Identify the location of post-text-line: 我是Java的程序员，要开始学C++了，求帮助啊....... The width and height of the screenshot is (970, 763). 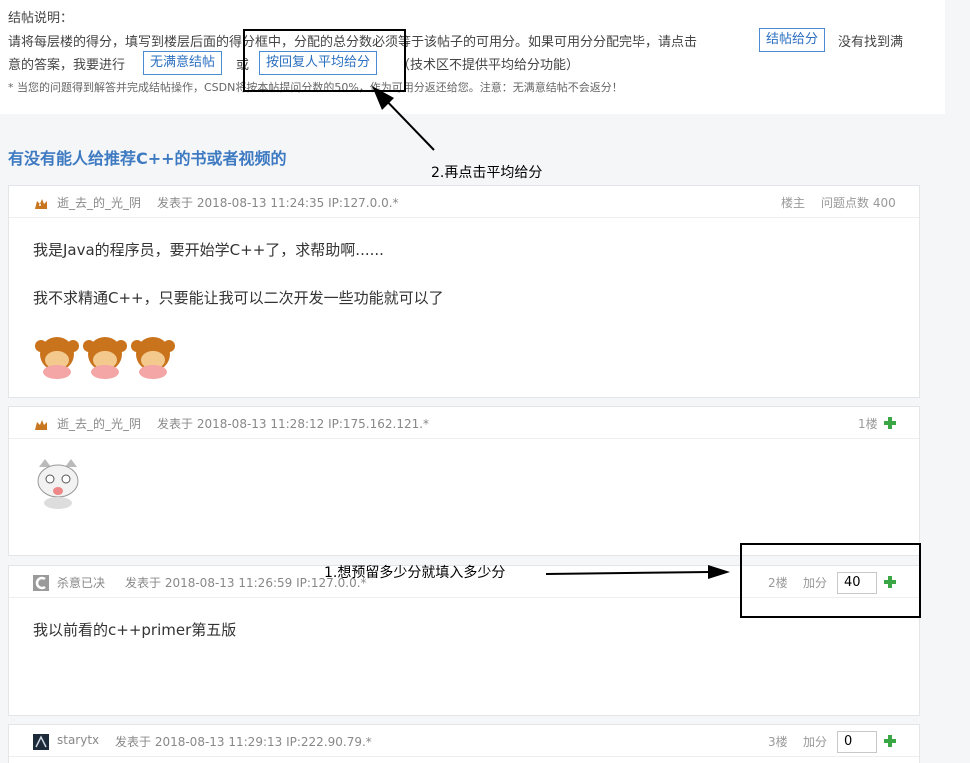
(208, 250).